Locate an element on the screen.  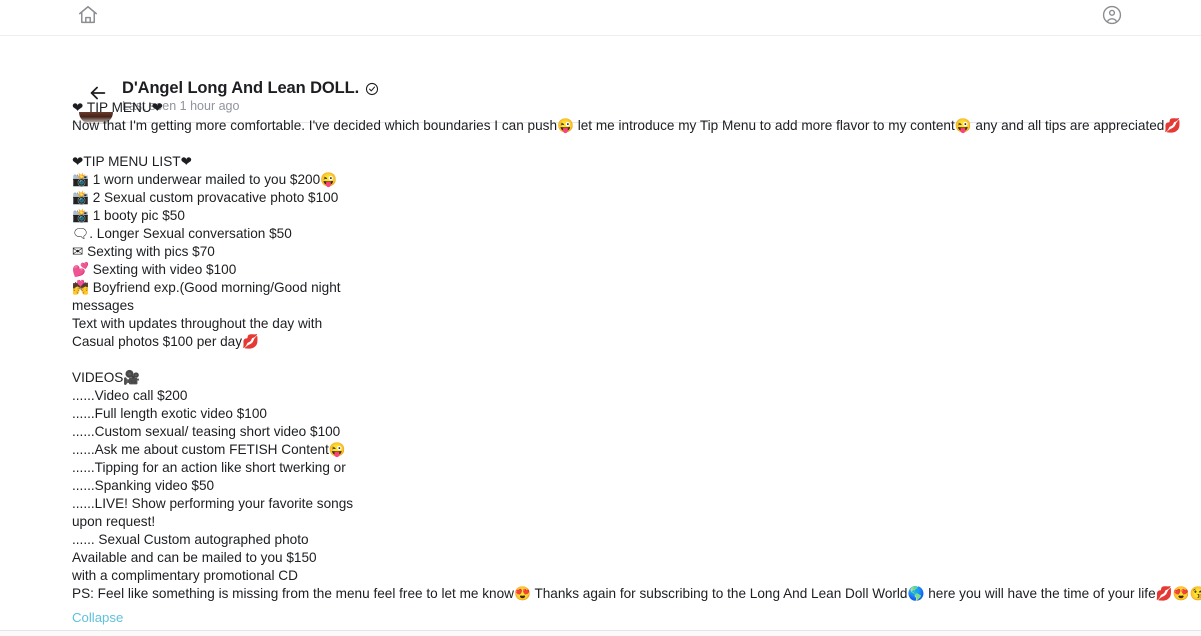
message-line: Available and can be mailed to you $150 is located at coordinates (194, 557).